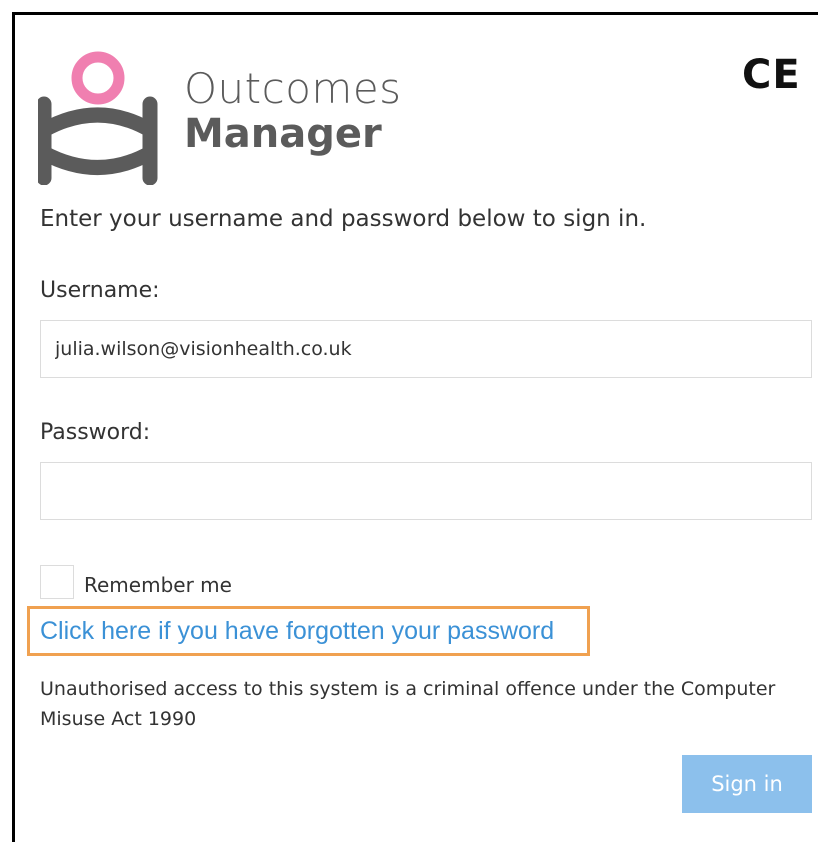  Describe the element at coordinates (158, 585) in the screenshot. I see `remember-me-label: Remember me` at that location.